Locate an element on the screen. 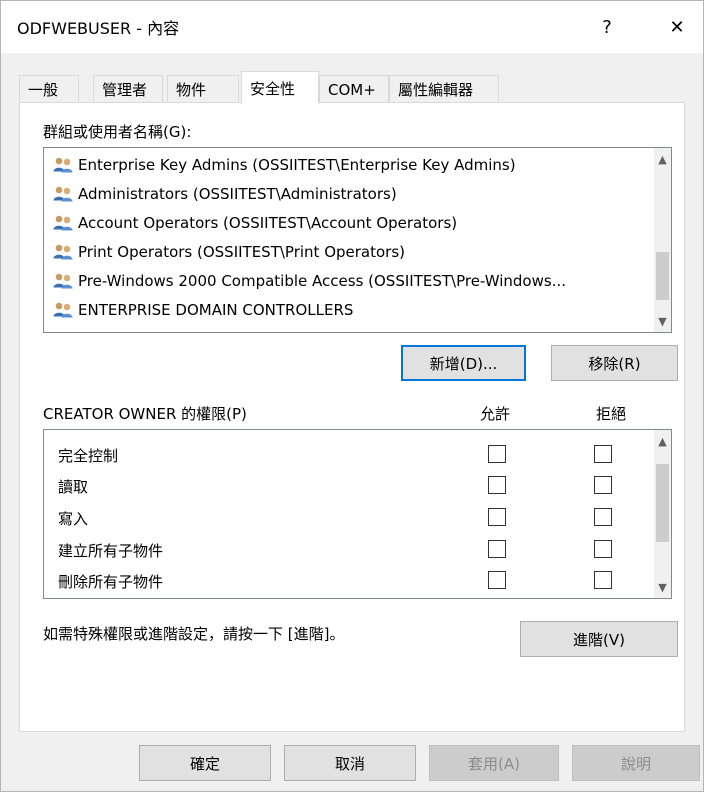 The height and width of the screenshot is (792, 704). cancel-button: 取消 is located at coordinates (350, 763).